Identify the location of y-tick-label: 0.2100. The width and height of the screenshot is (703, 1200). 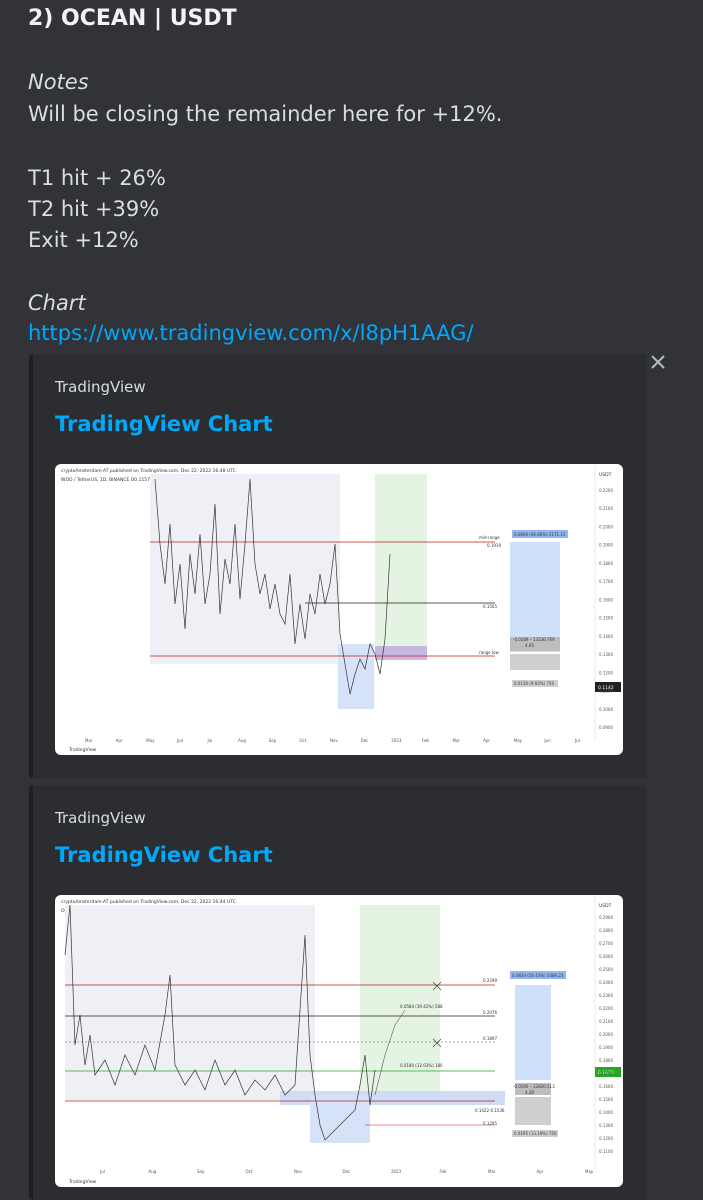
(606, 508).